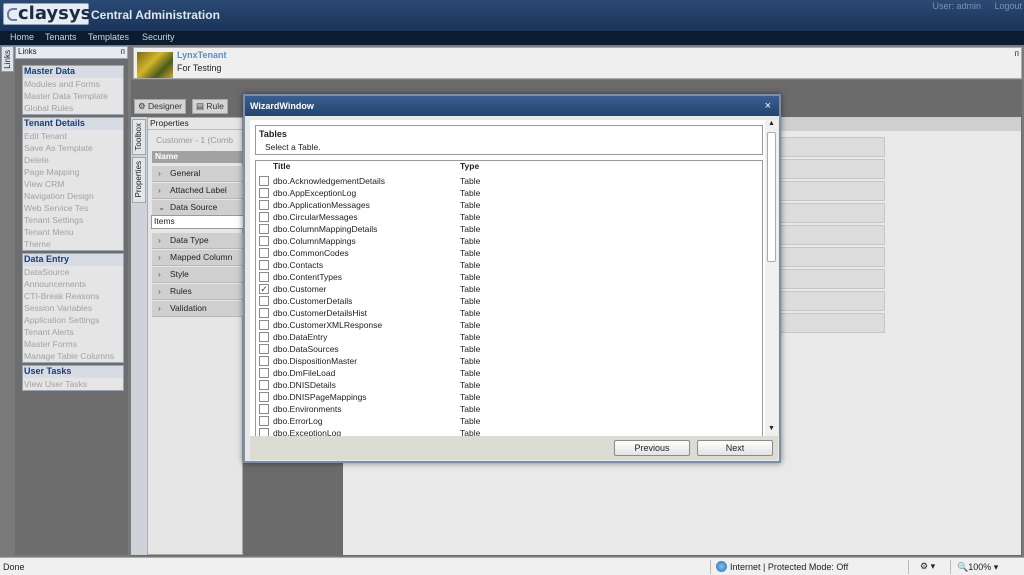 Image resolution: width=1024 pixels, height=575 pixels. I want to click on link-item: Save As Template, so click(73, 148).